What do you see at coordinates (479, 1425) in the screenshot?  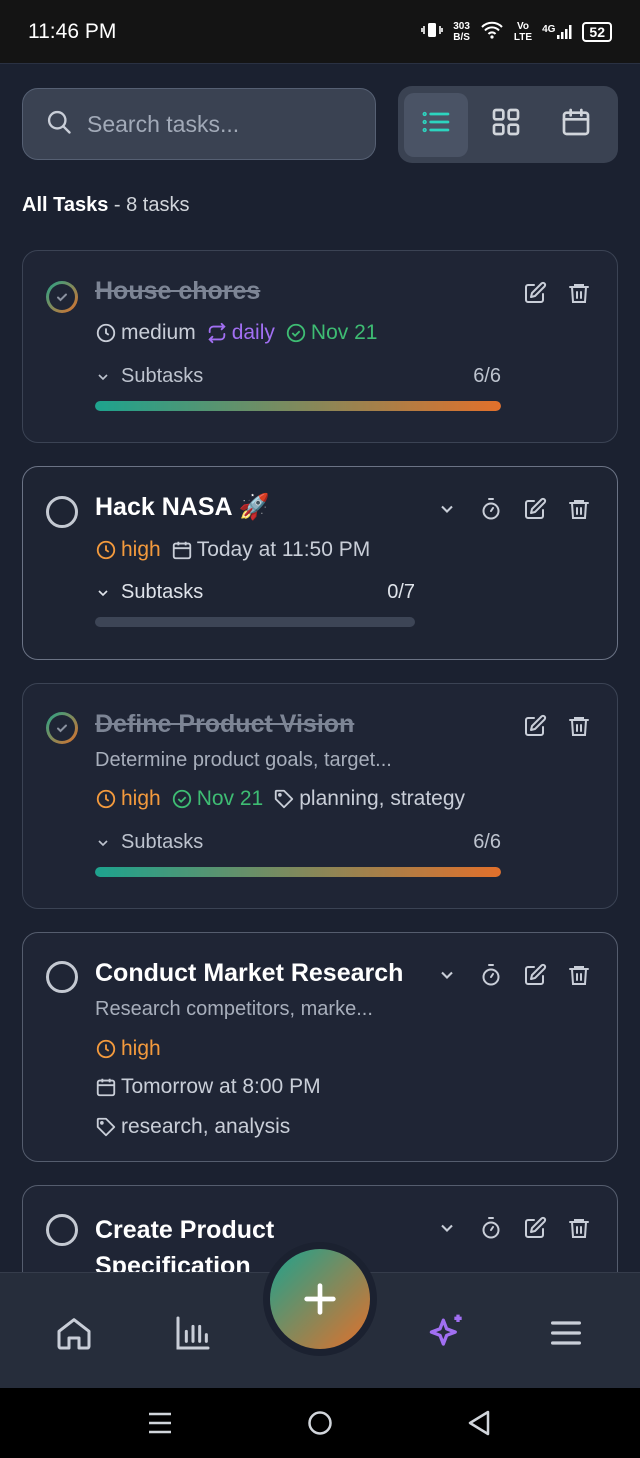 I see `back-icon` at bounding box center [479, 1425].